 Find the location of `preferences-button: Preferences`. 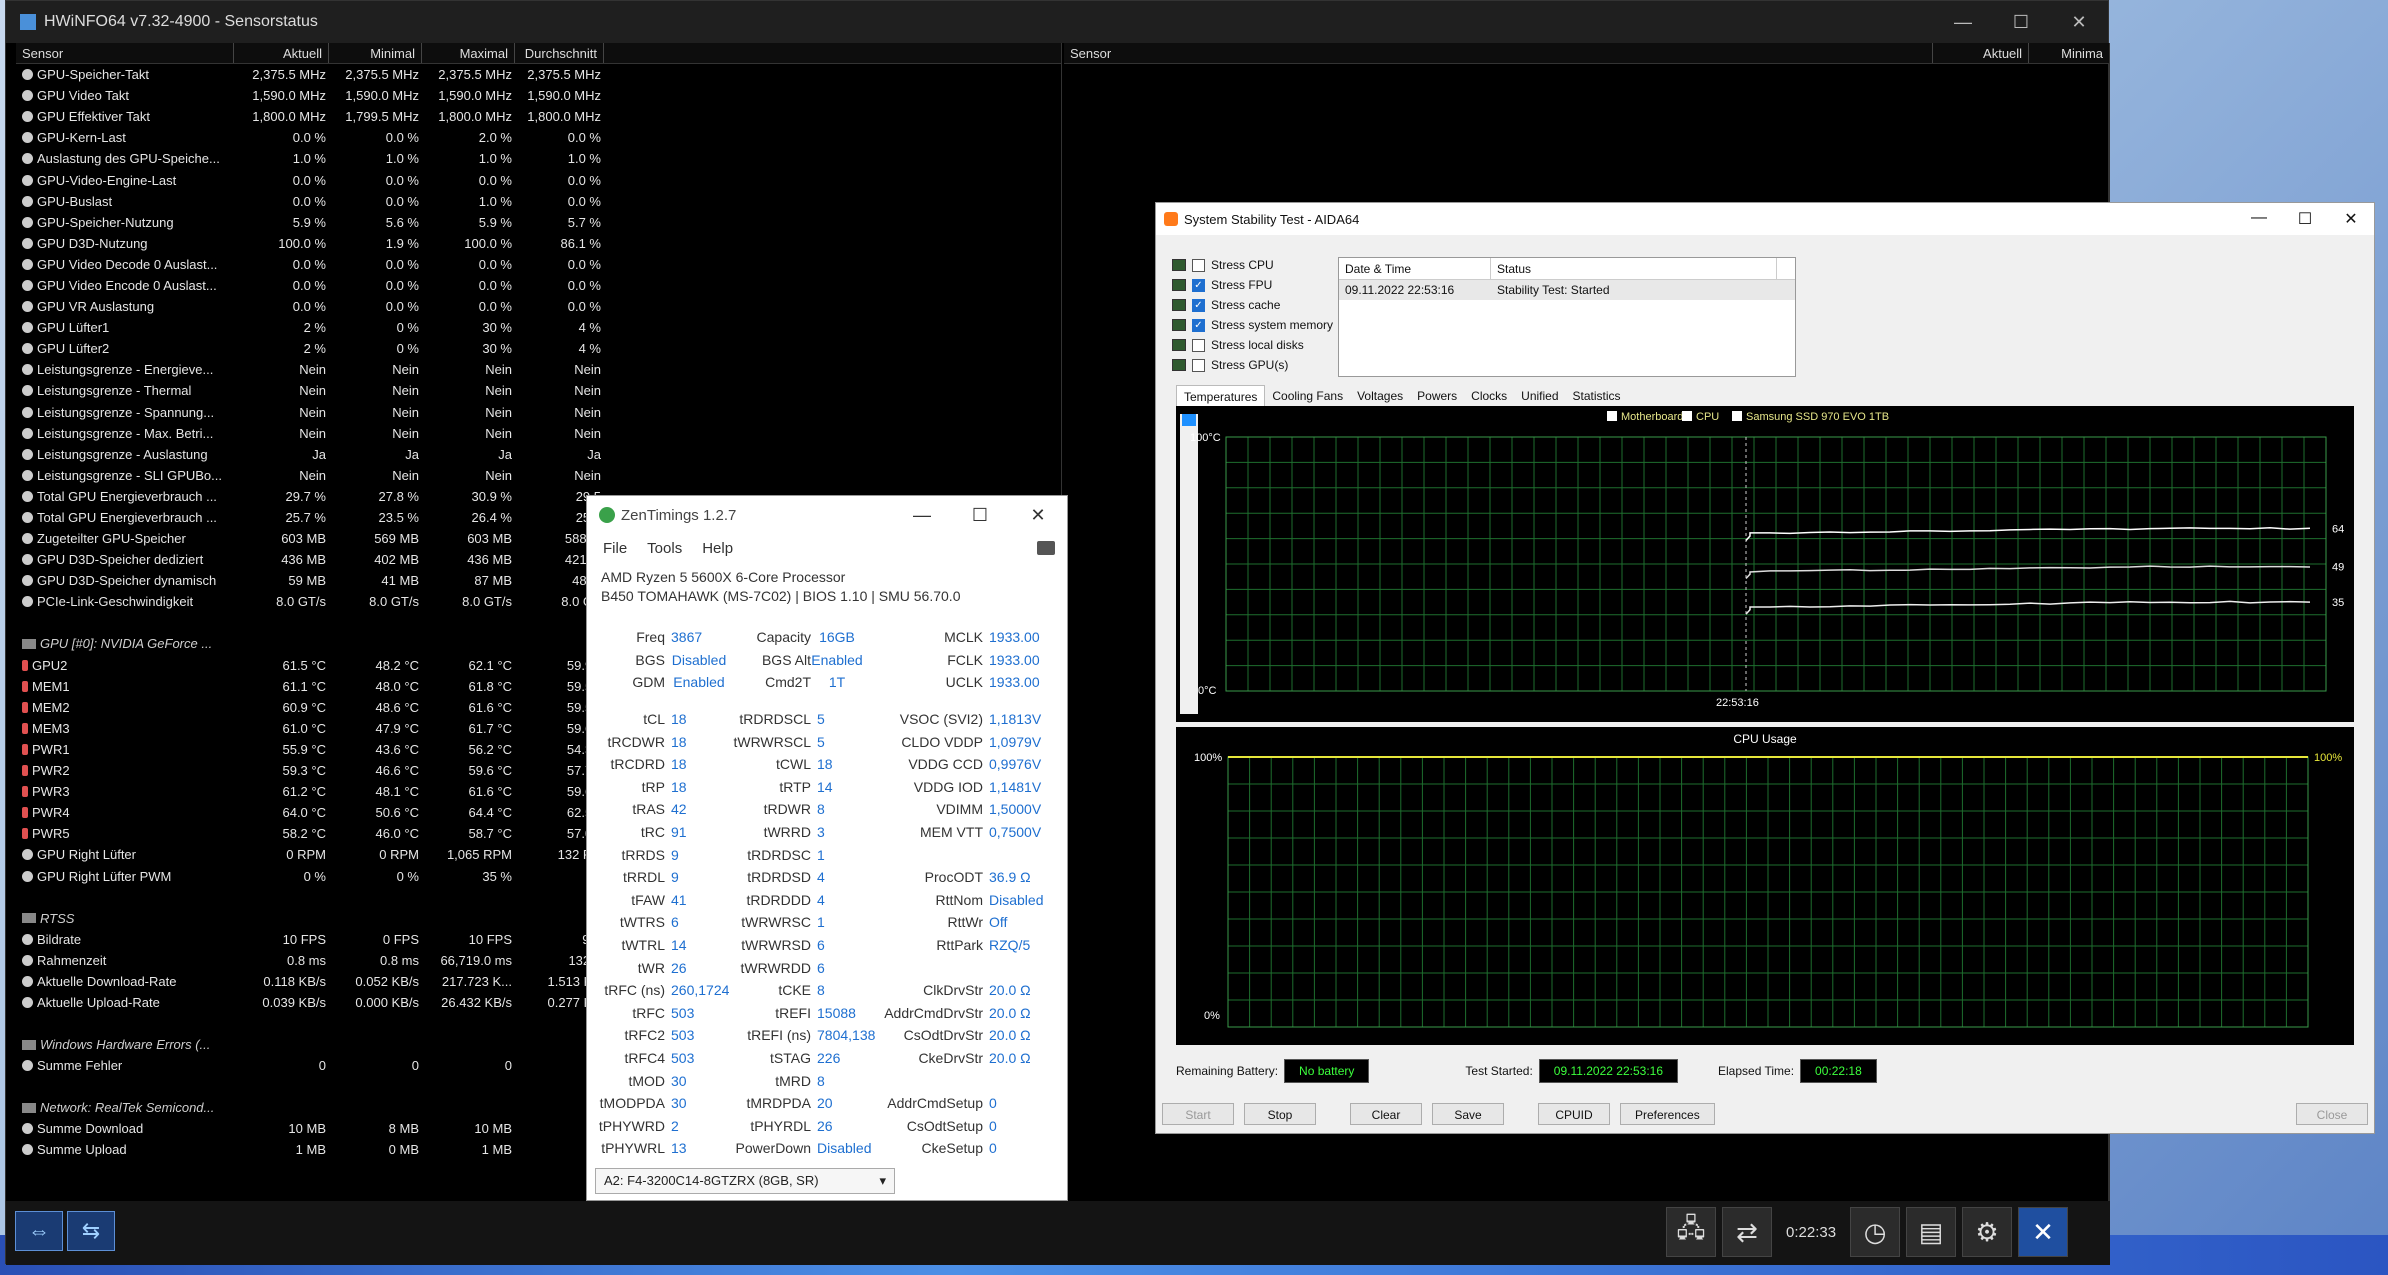

preferences-button: Preferences is located at coordinates (1667, 1114).